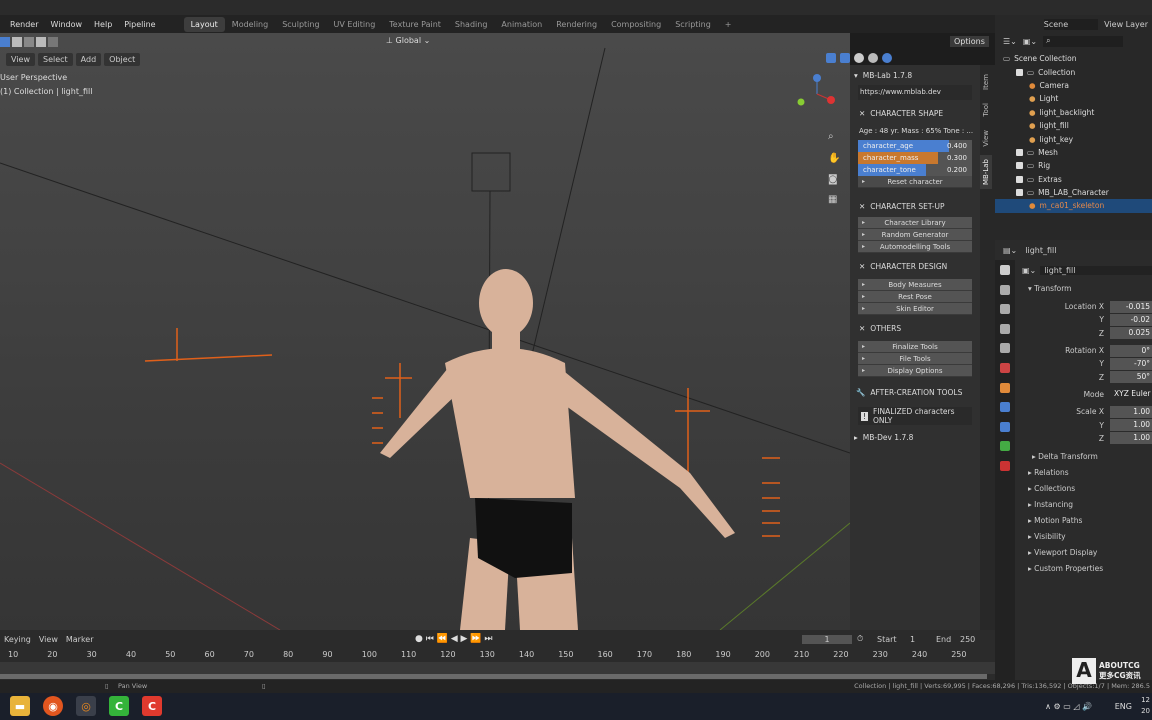 This screenshot has width=1152, height=720. I want to click on mblab-url: https://www.mblab.dev, so click(915, 92).